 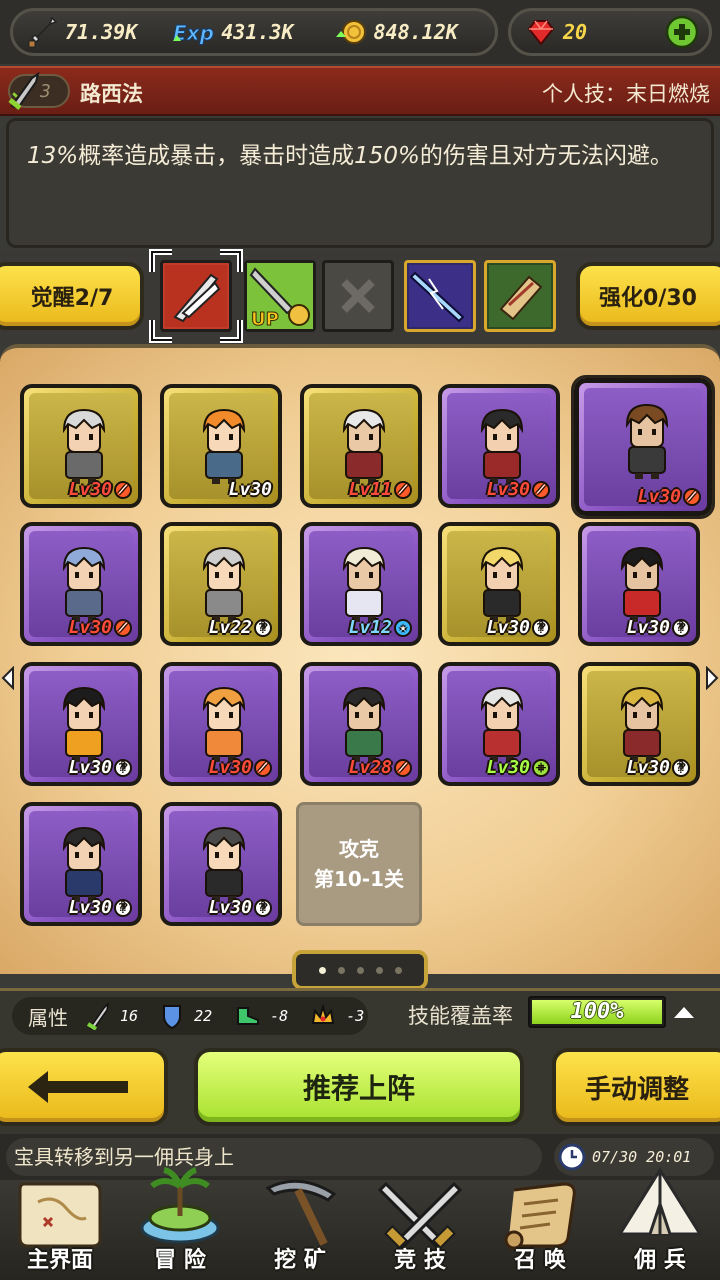 I want to click on skill-slot-scroll, so click(x=520, y=296).